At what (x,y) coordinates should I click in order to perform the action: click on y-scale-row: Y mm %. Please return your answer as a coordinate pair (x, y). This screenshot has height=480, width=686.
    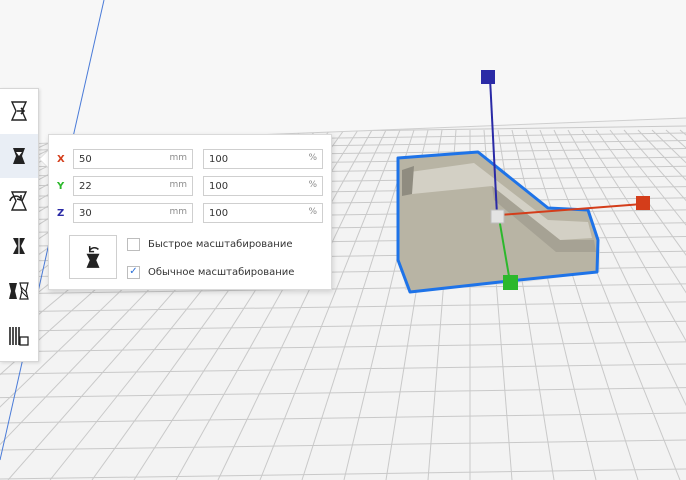
    Looking at the image, I should click on (190, 186).